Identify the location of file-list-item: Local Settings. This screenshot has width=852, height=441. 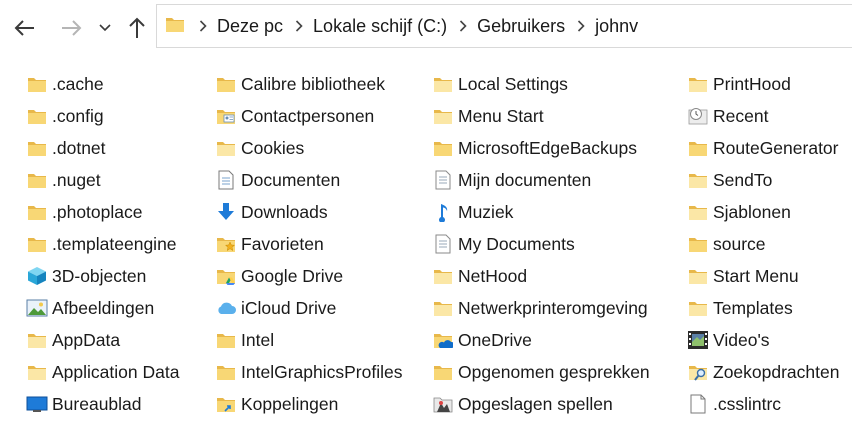
(541, 84).